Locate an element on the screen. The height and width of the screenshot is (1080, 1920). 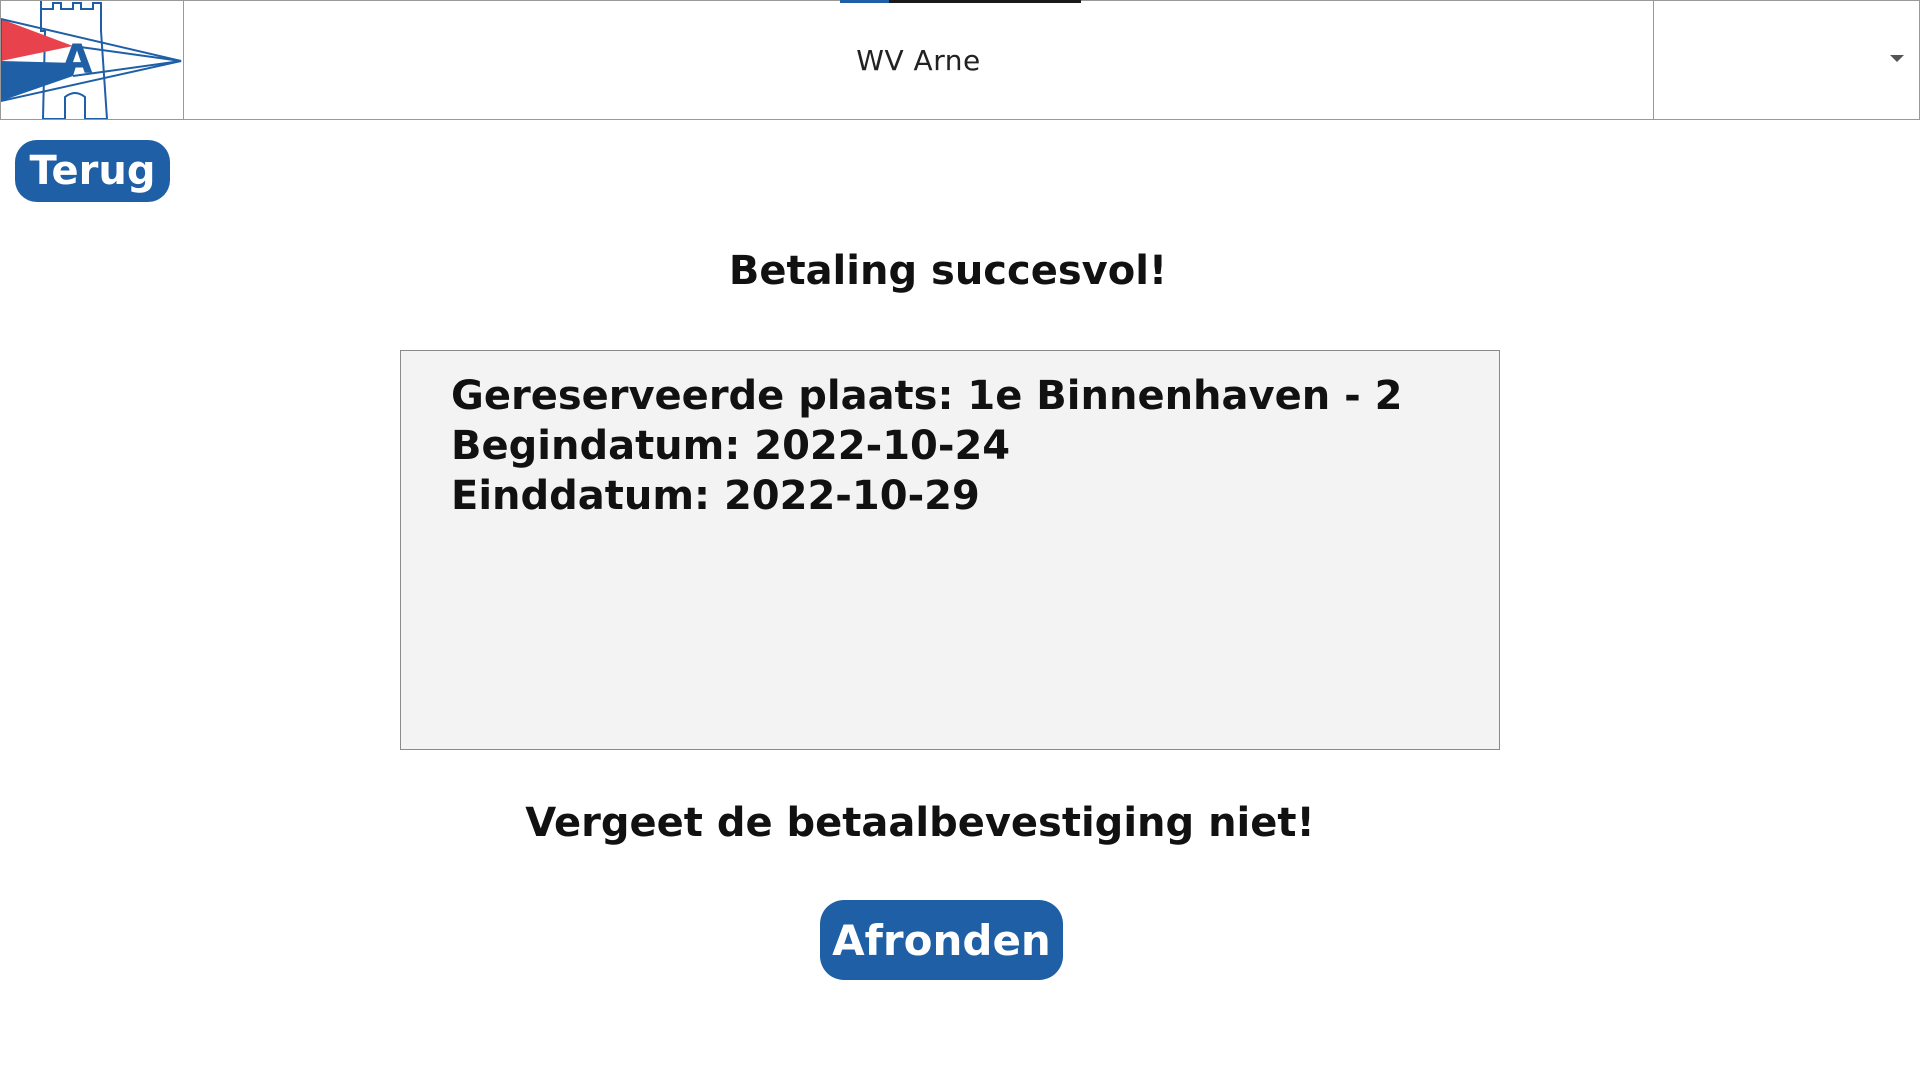
pennant-logo-icon: A is located at coordinates (91, 60).